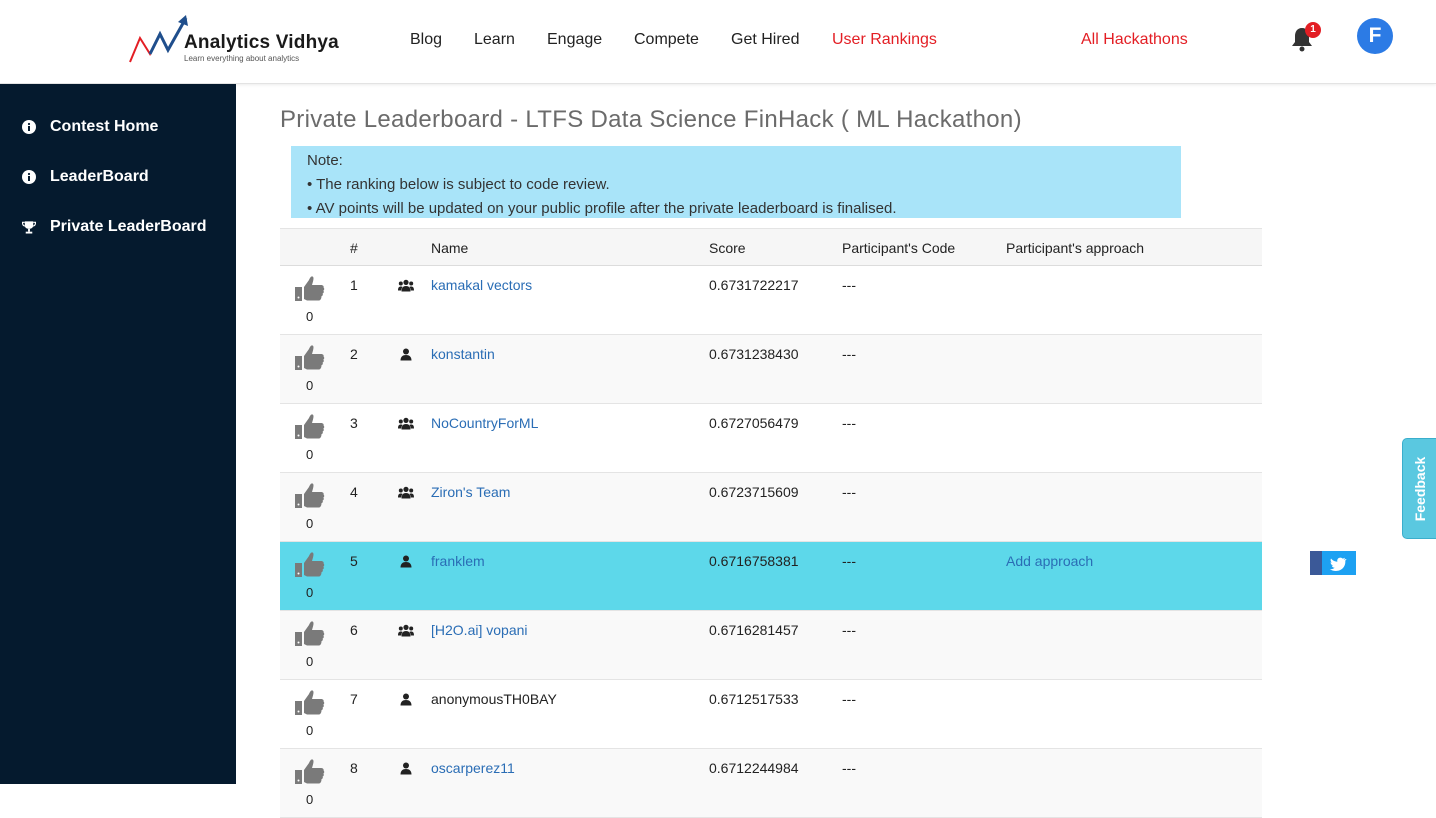 This screenshot has height=818, width=1436. Describe the element at coordinates (765, 40) in the screenshot. I see `nav-get-hired: Get Hired` at that location.